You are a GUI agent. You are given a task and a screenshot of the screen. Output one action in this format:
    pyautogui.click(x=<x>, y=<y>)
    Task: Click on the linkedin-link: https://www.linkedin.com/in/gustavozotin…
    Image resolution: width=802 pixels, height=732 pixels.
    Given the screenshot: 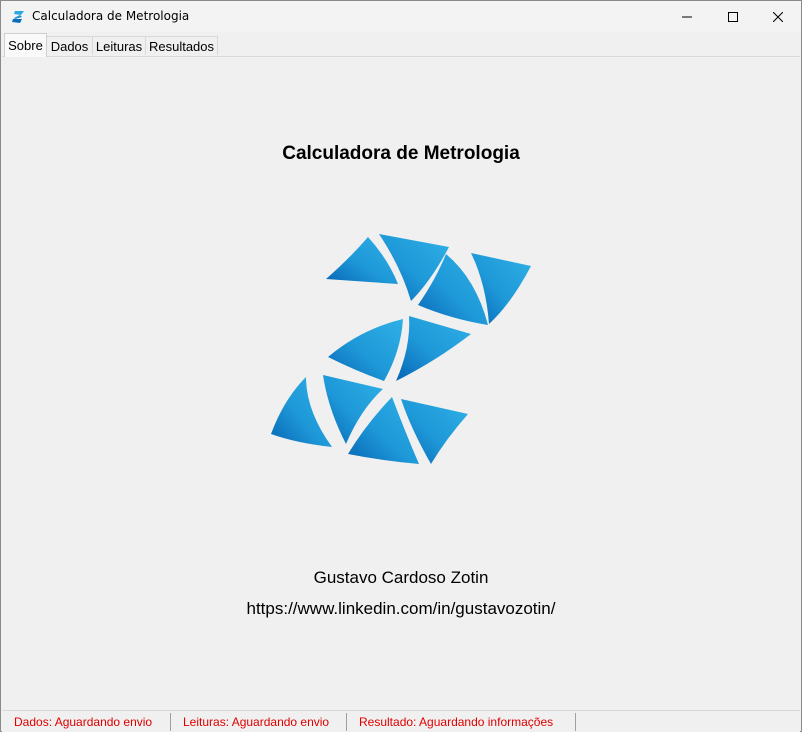 What is the action you would take?
    pyautogui.click(x=401, y=609)
    